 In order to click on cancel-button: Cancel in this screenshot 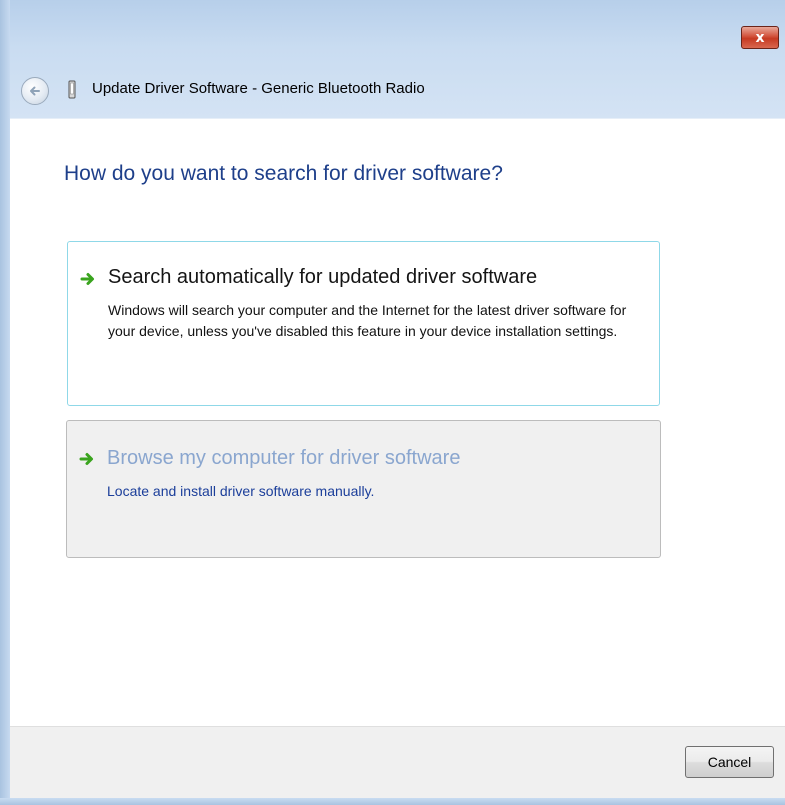, I will do `click(729, 762)`.